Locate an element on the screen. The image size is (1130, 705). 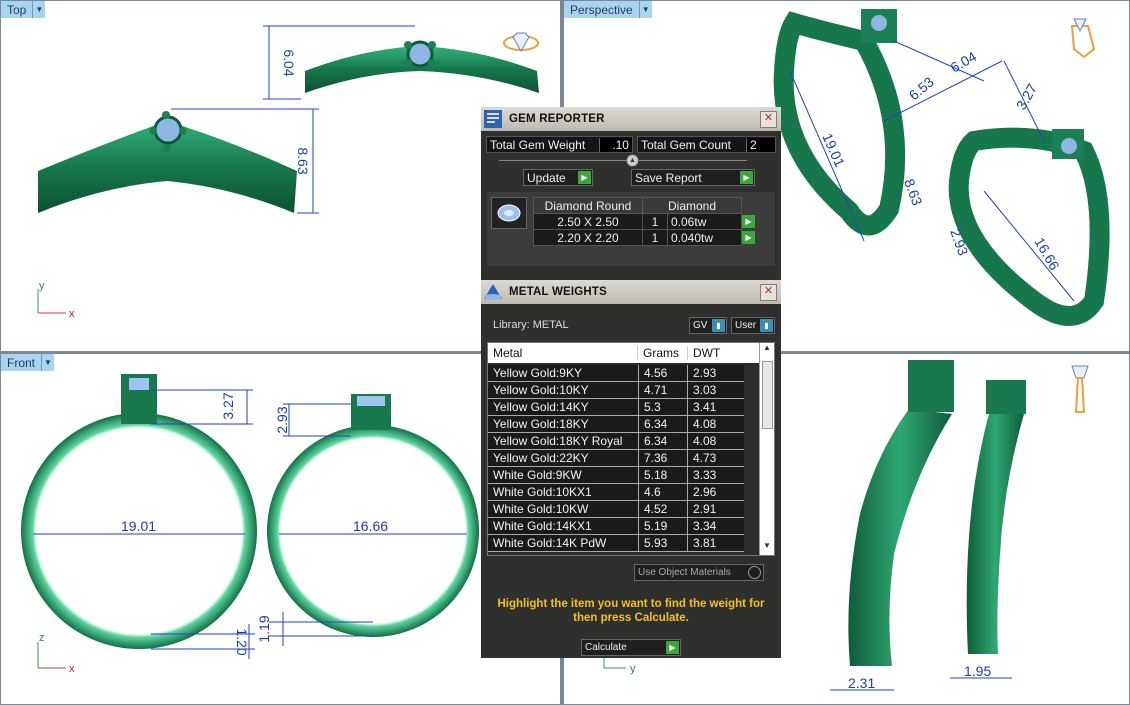
metal-row: Yellow Gold:10KY 4.71 3.03 is located at coordinates (616, 390).